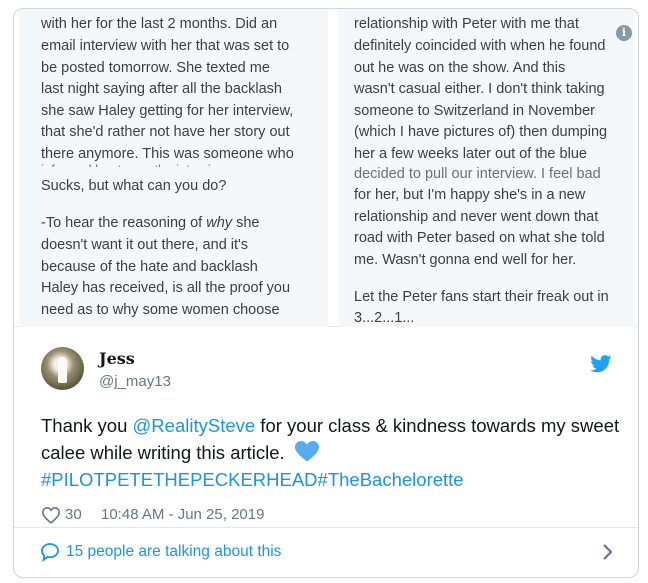 The width and height of the screenshot is (648, 583). I want to click on speech-bubble-icon, so click(50, 552).